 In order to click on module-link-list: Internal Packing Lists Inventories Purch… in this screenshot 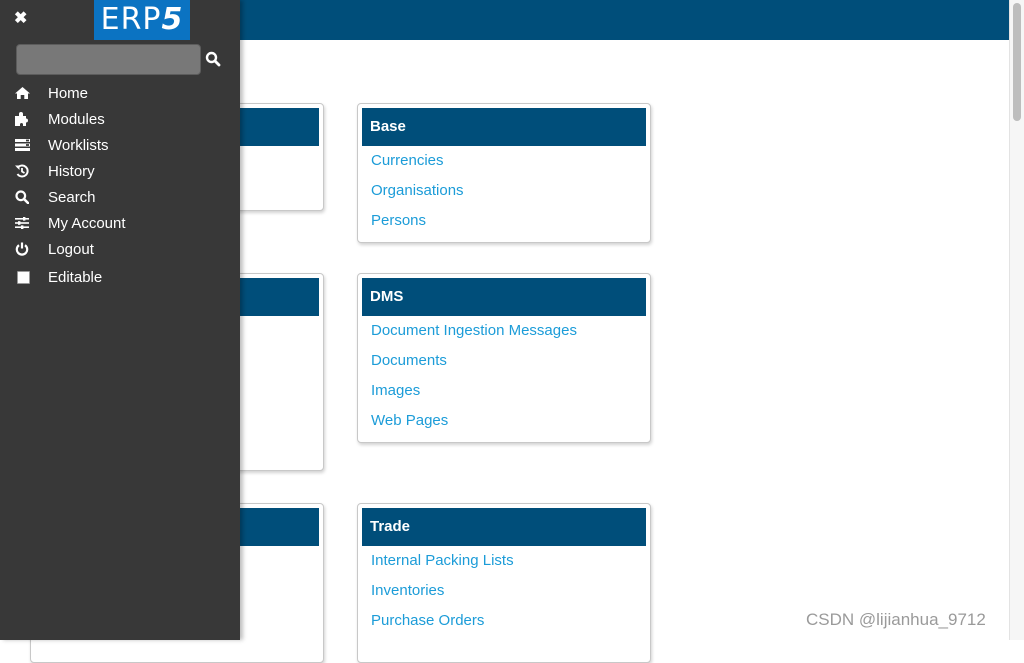, I will do `click(504, 592)`.